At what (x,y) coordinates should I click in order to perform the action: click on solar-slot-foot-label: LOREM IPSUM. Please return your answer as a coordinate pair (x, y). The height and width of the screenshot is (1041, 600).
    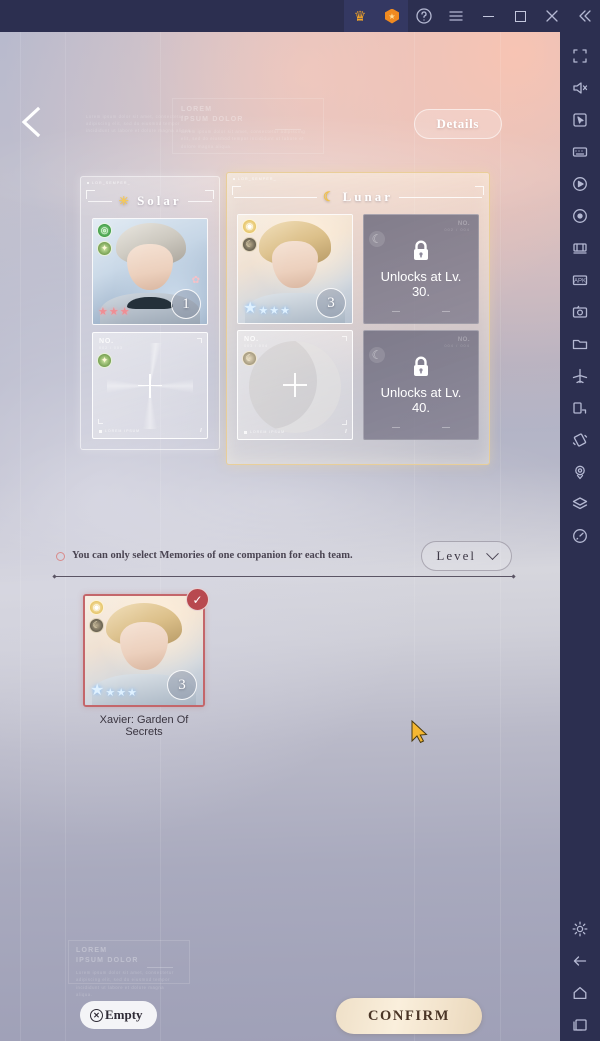
    Looking at the image, I should click on (123, 431).